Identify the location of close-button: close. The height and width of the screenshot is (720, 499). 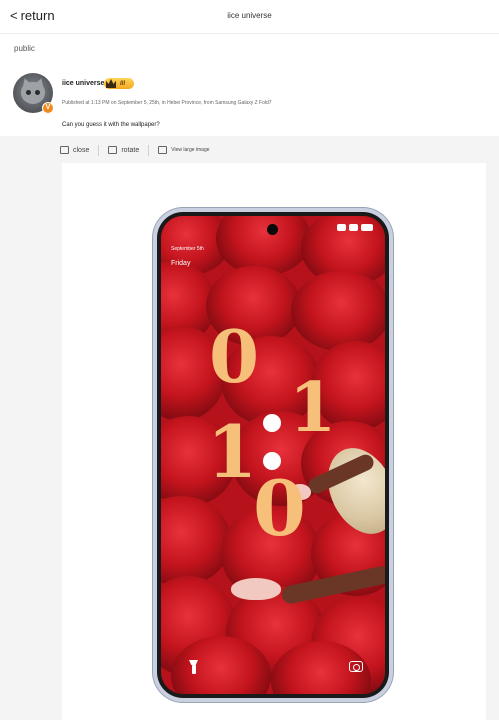
(74, 150).